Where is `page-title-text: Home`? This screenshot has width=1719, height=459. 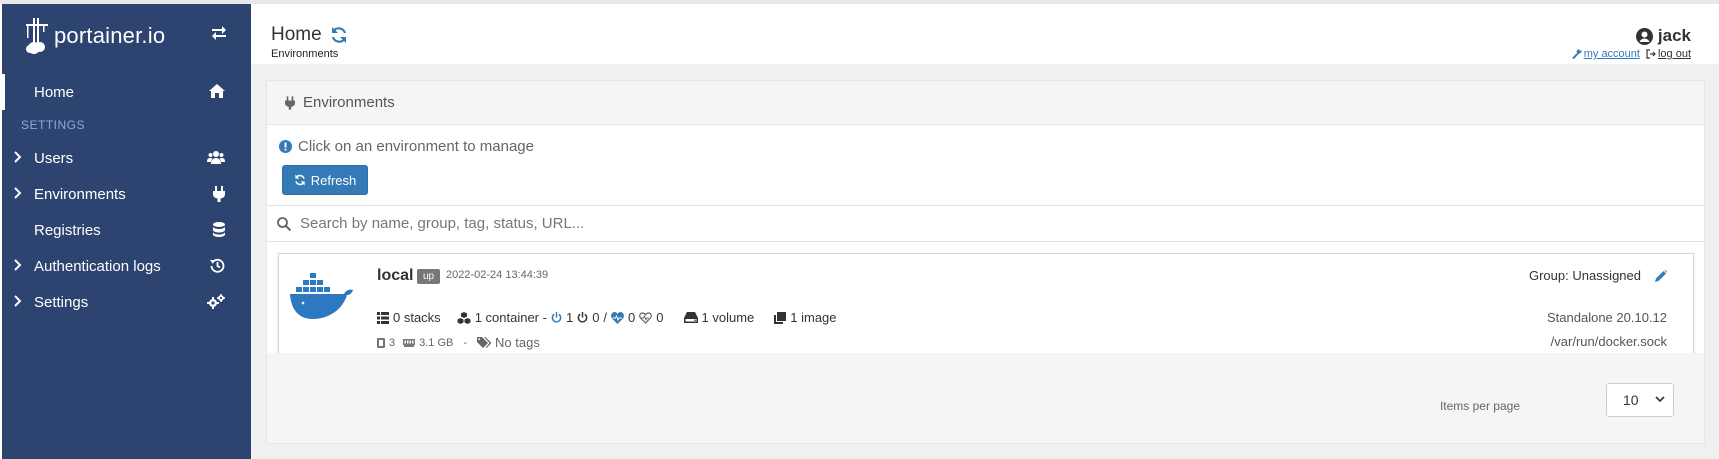
page-title-text: Home is located at coordinates (296, 34).